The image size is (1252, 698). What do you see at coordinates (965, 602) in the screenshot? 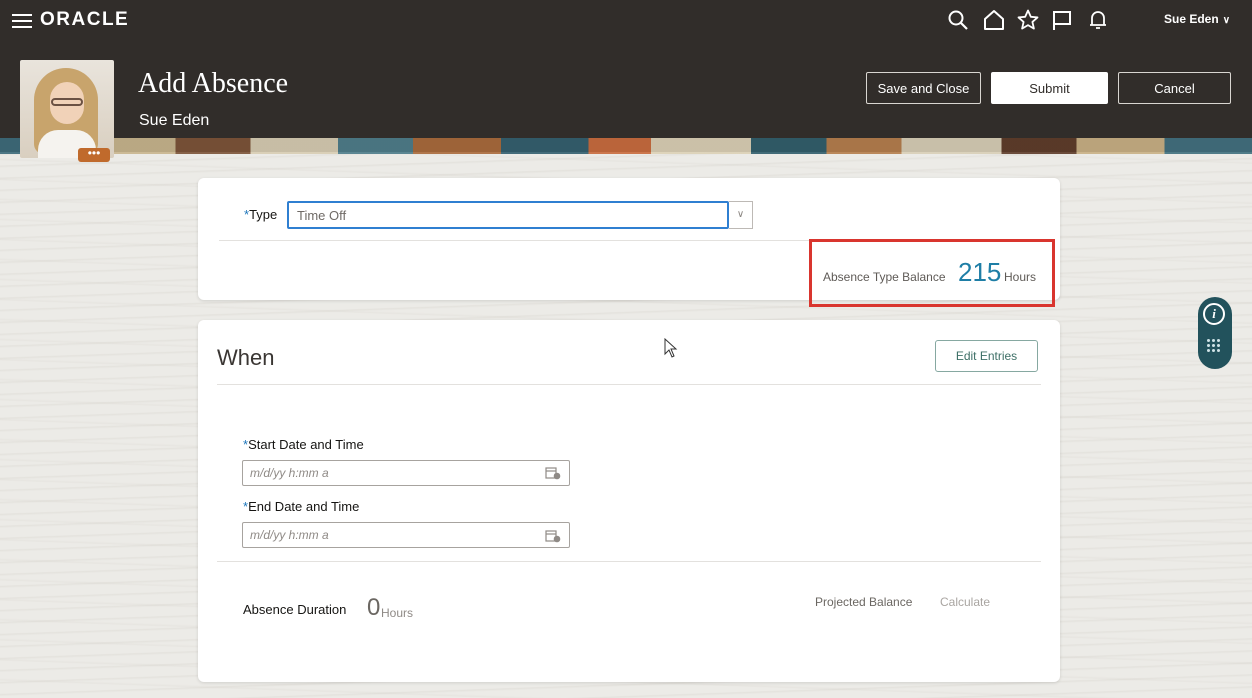
I see `calculate-link: Calculate` at bounding box center [965, 602].